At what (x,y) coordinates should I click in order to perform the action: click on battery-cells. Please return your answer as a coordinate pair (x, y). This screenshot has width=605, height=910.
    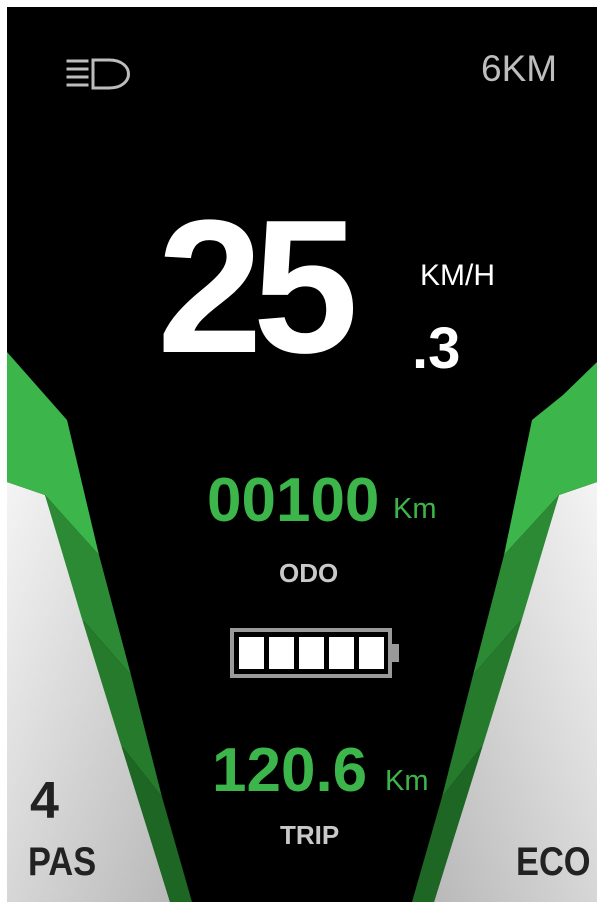
    Looking at the image, I should click on (311, 653).